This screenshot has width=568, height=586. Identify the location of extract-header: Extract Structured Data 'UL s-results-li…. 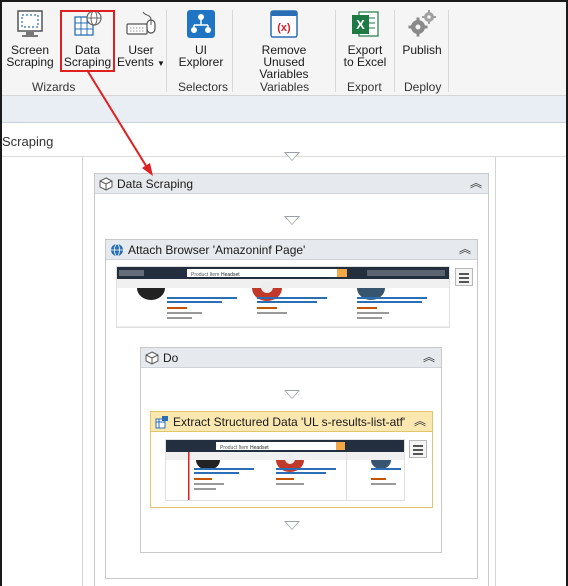
(291, 422).